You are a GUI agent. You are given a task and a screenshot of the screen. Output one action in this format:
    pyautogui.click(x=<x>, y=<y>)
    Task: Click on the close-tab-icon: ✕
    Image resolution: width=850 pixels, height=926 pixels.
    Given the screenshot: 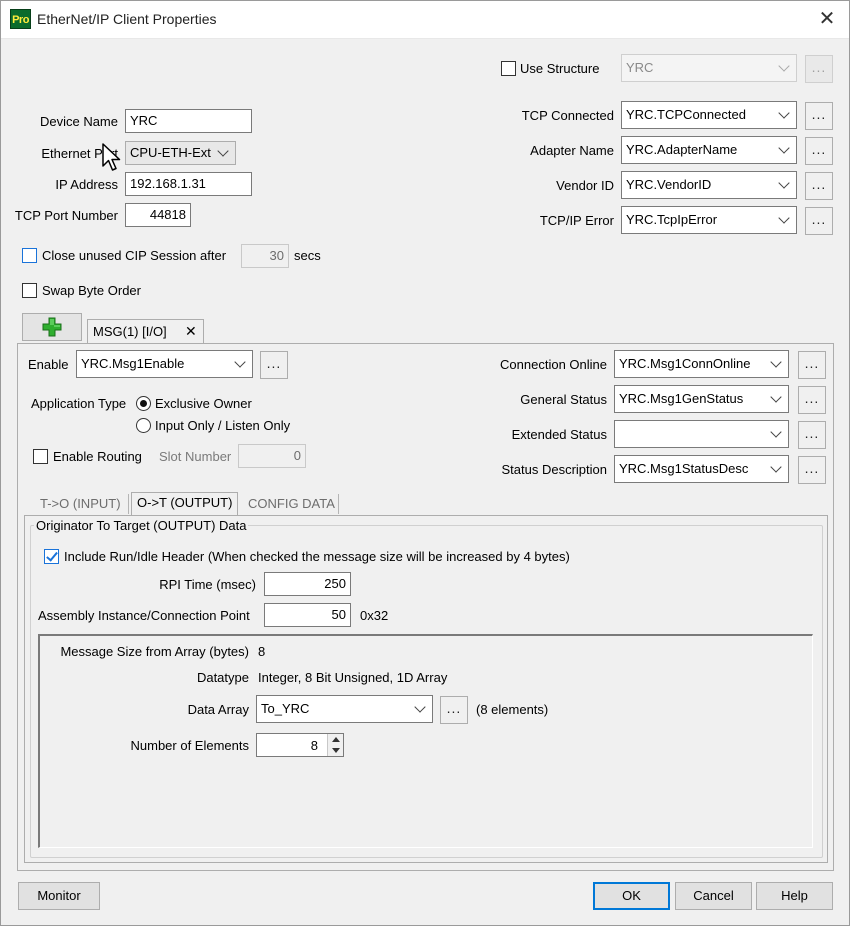 What is the action you would take?
    pyautogui.click(x=191, y=331)
    